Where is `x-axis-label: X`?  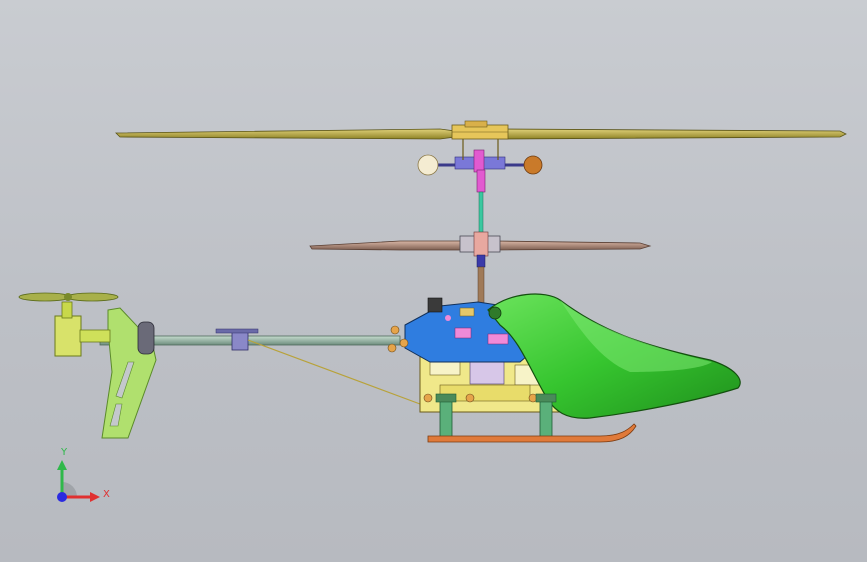 x-axis-label: X is located at coordinates (106, 494).